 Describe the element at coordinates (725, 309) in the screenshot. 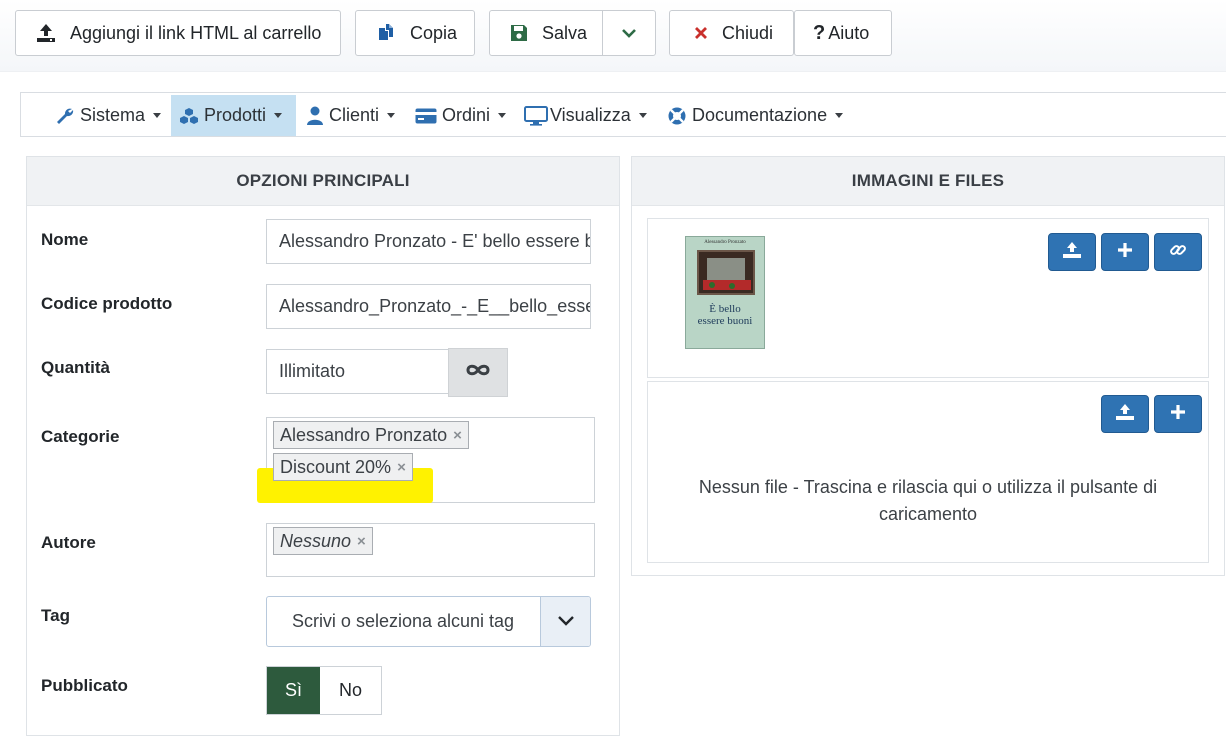

I see `cover-title-line1: È bello` at that location.